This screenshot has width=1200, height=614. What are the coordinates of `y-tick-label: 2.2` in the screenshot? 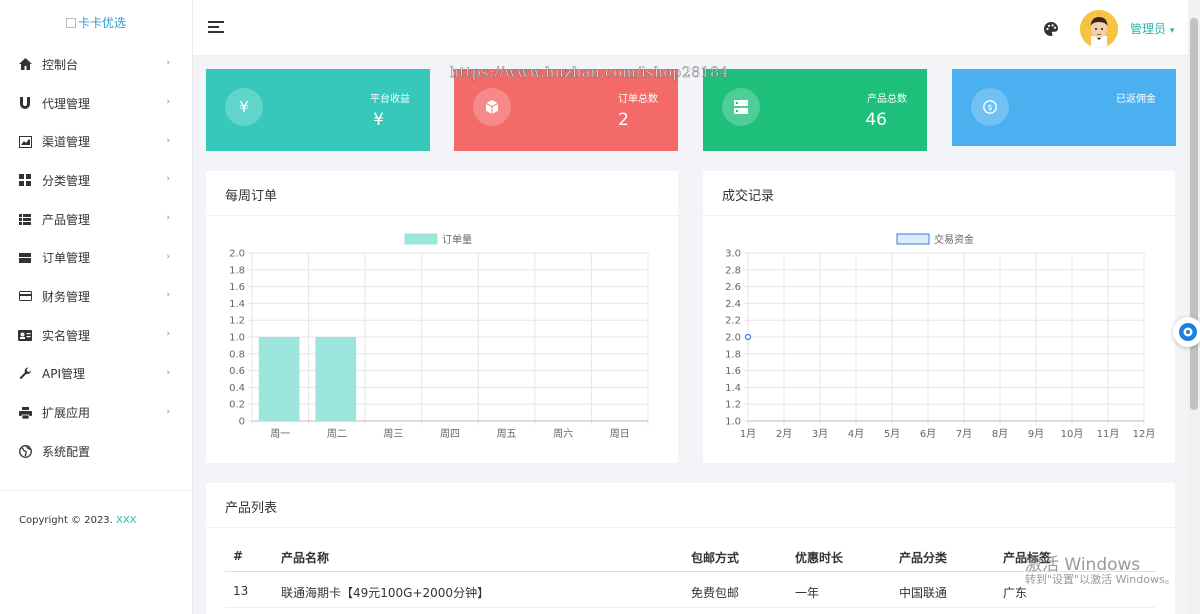 It's located at (733, 321).